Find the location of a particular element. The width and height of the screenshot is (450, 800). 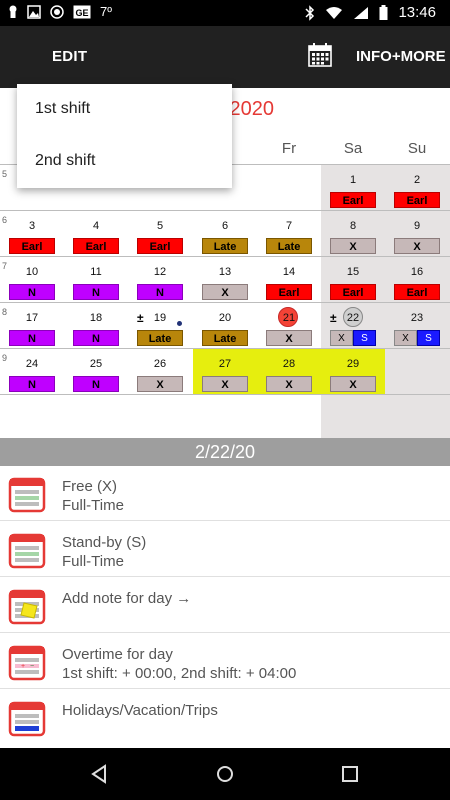

calendar-grid-icon is located at coordinates (320, 55).